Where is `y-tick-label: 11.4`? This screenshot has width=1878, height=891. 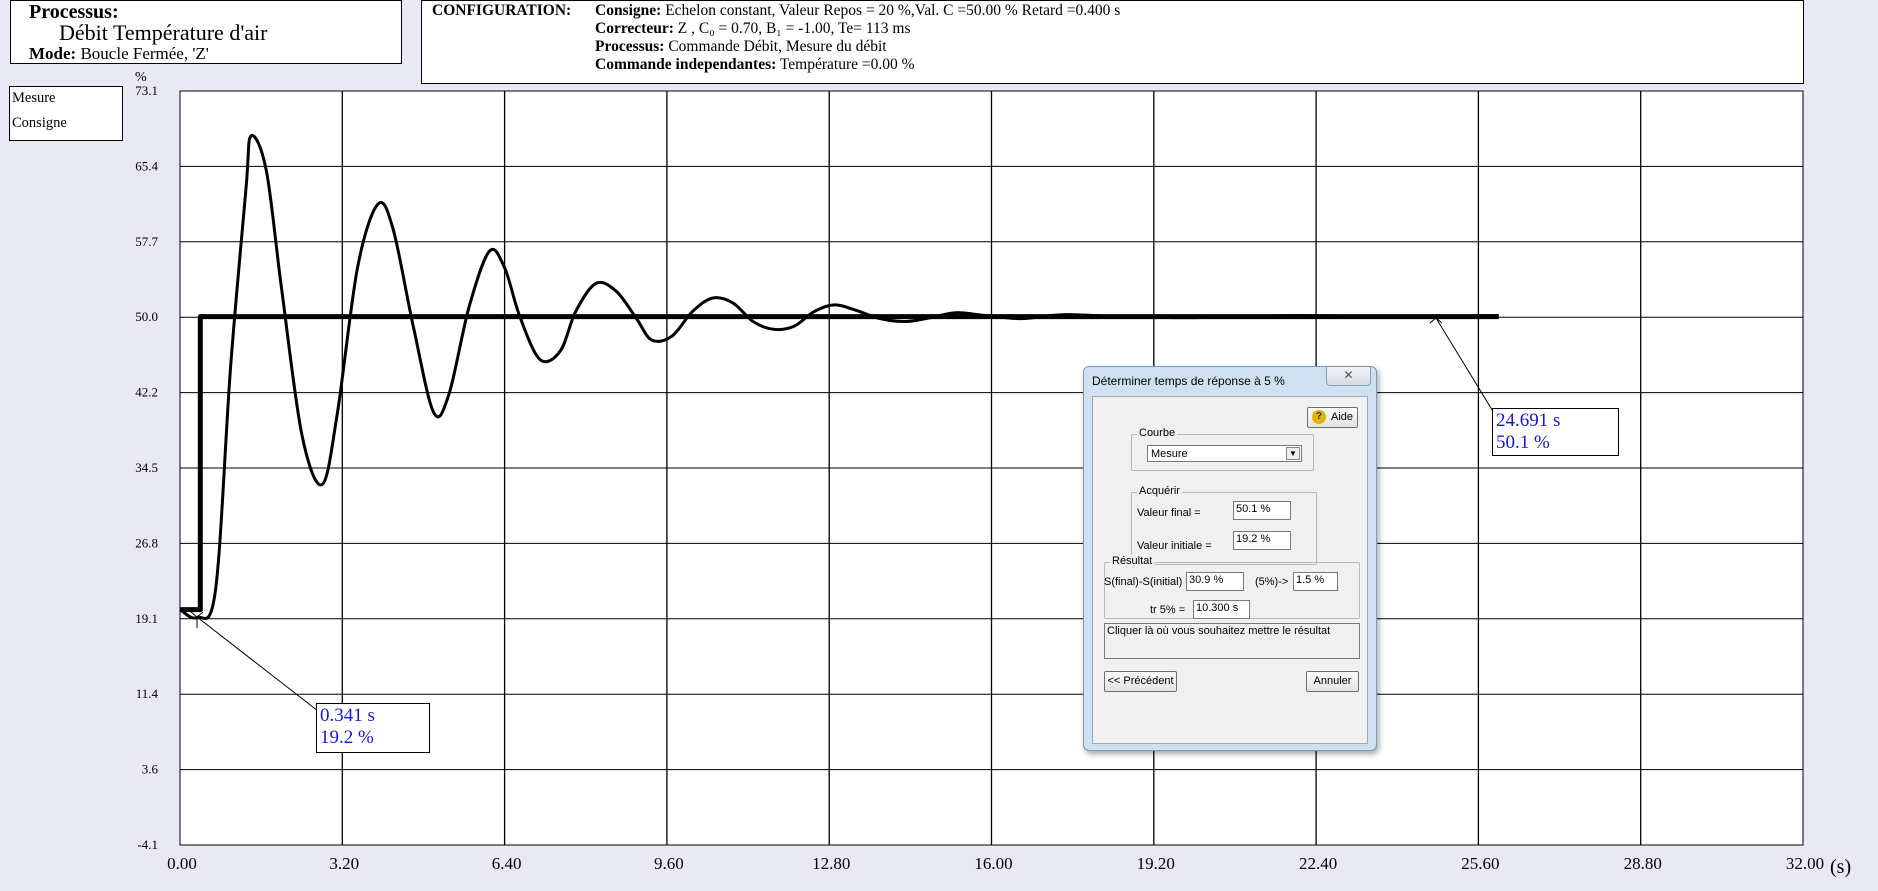
y-tick-label: 11.4 is located at coordinates (147, 693).